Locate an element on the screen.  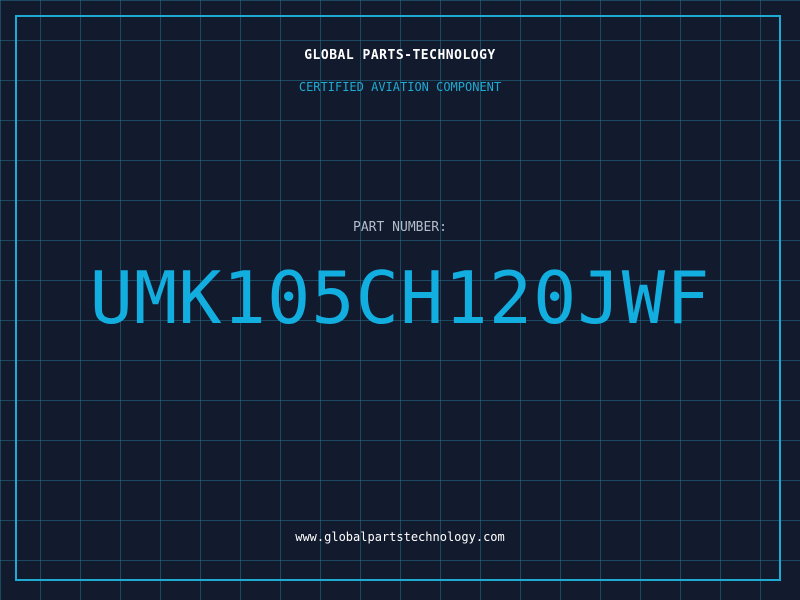
part-number-value: UMK105CH120JWF is located at coordinates (400, 298).